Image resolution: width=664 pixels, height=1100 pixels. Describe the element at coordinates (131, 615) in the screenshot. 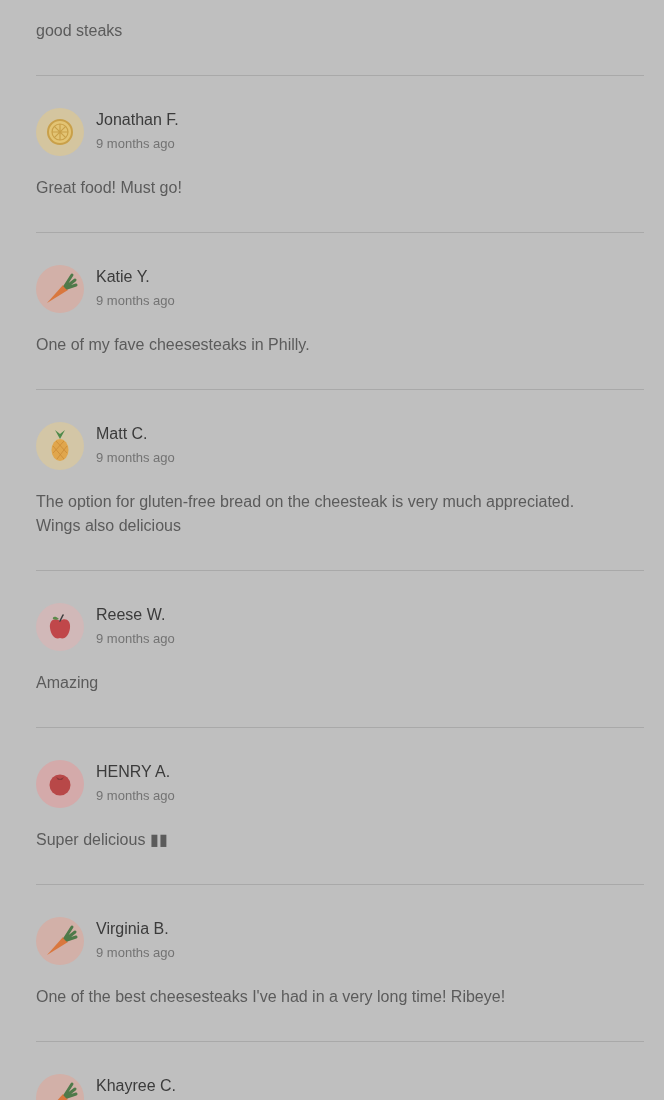

I see `reviewer-name: Reese W.` at that location.